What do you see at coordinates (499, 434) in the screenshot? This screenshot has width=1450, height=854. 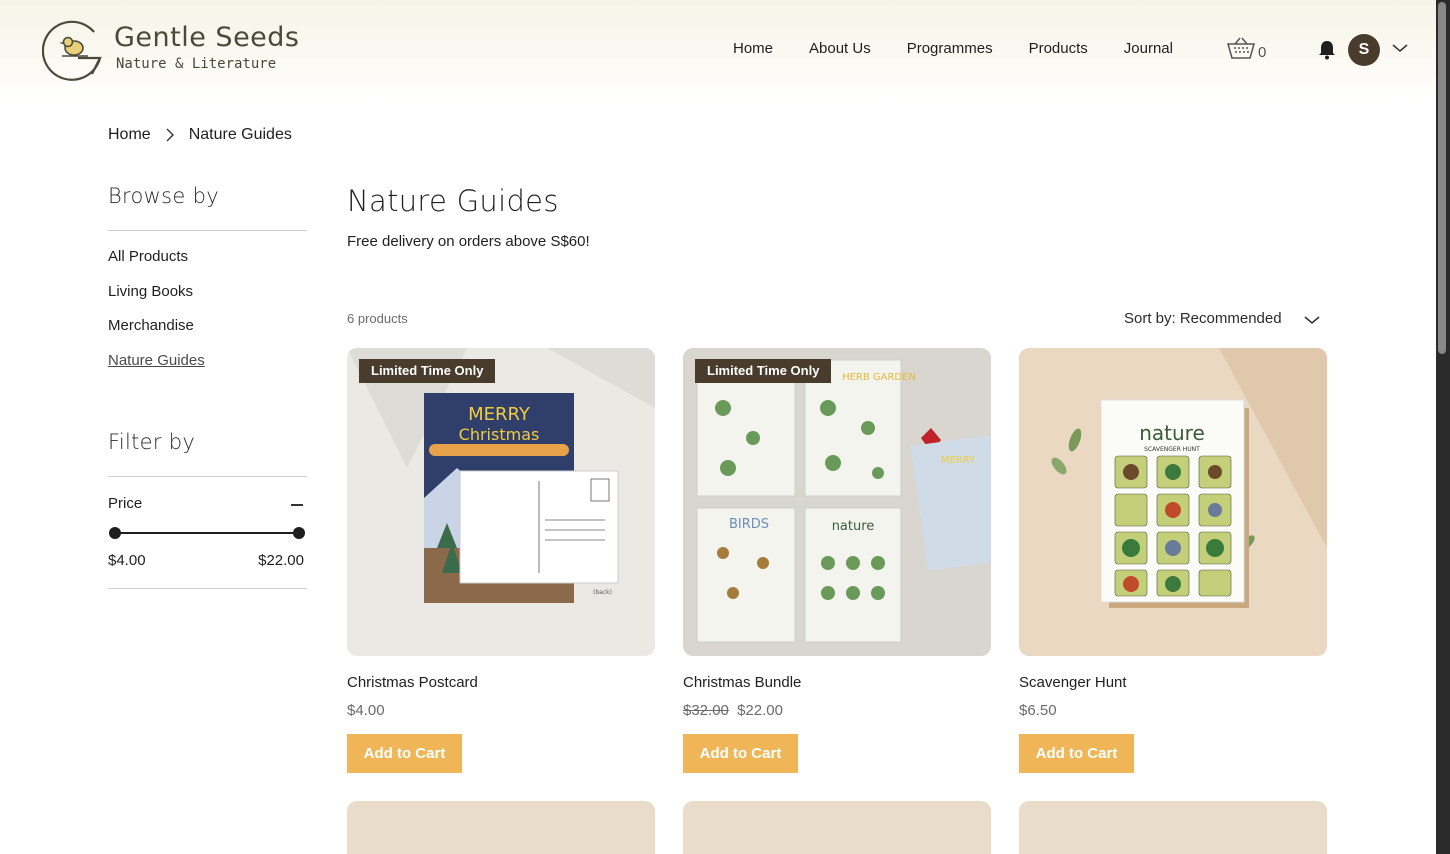 I see `svg-text: Christmas` at bounding box center [499, 434].